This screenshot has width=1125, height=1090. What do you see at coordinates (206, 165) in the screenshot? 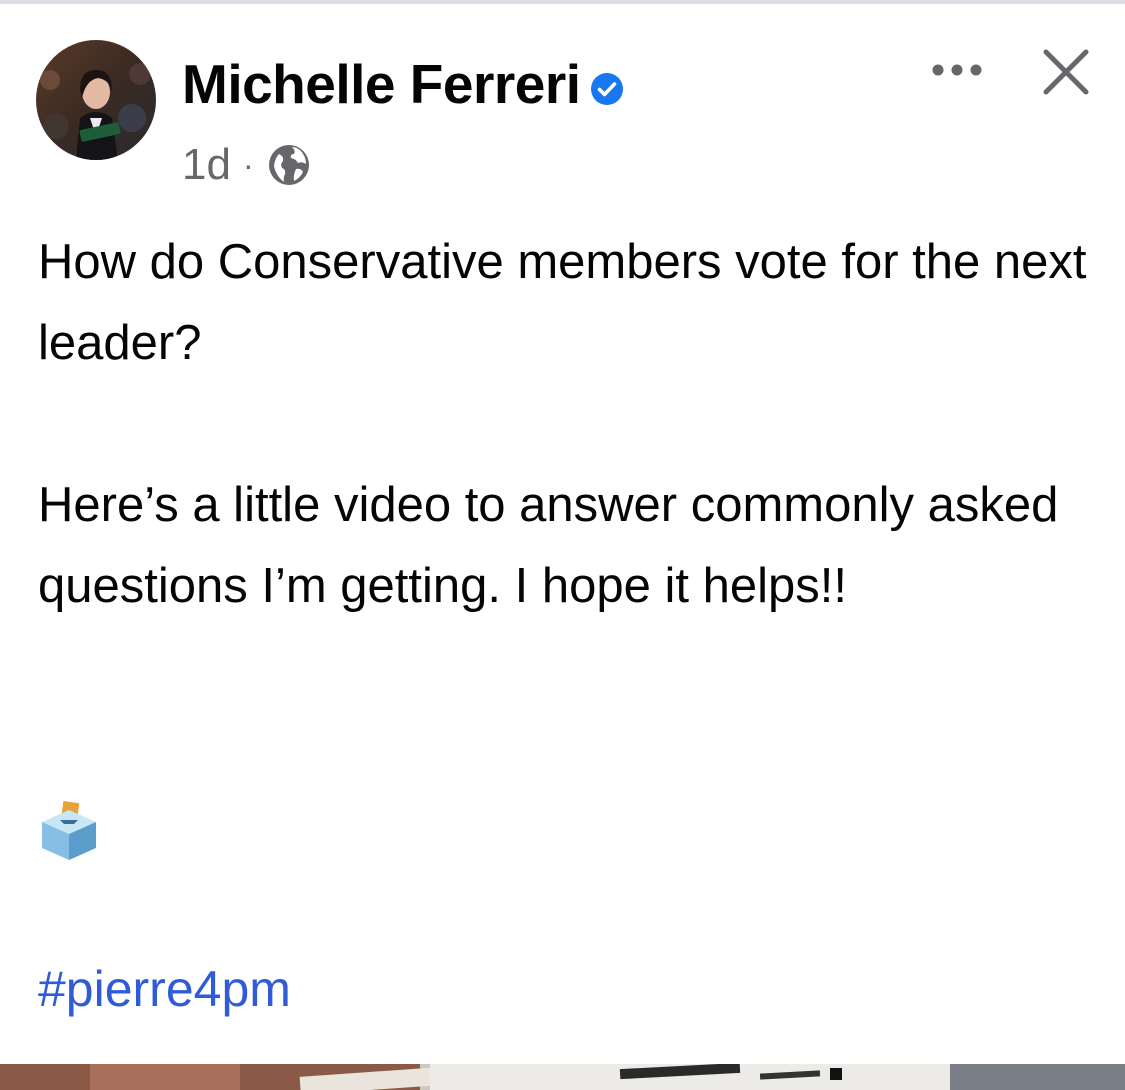
I see `post-timestamp: 1d` at bounding box center [206, 165].